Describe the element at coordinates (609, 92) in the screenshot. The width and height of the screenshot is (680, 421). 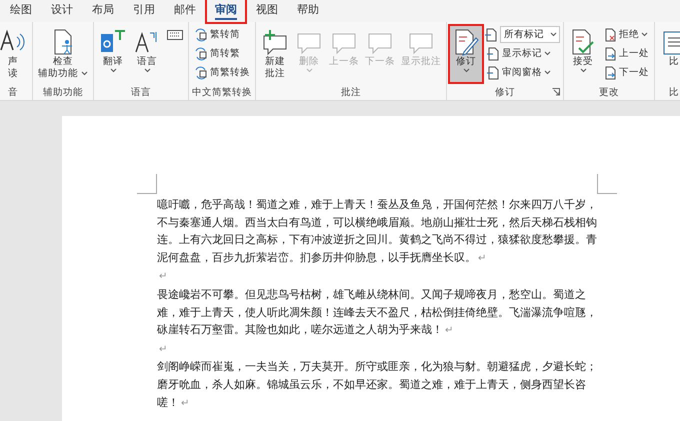
I see `group-label: 更改` at that location.